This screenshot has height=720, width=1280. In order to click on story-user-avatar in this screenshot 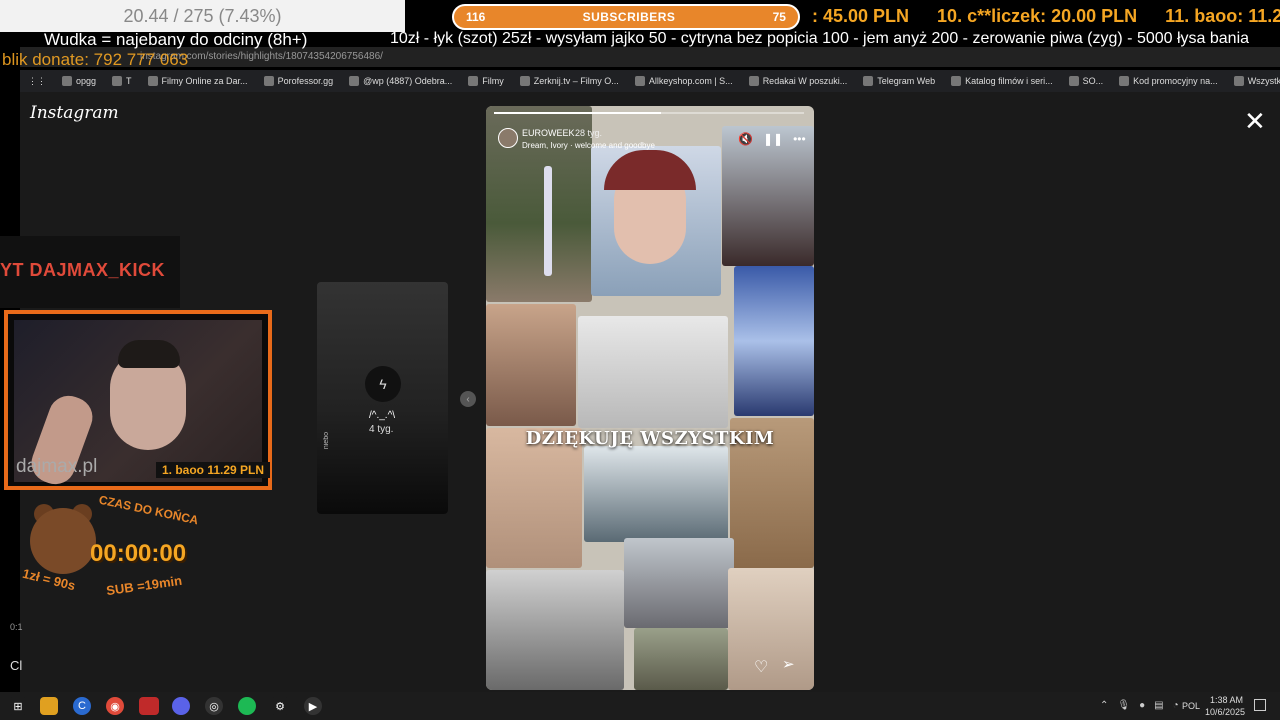, I will do `click(508, 138)`.